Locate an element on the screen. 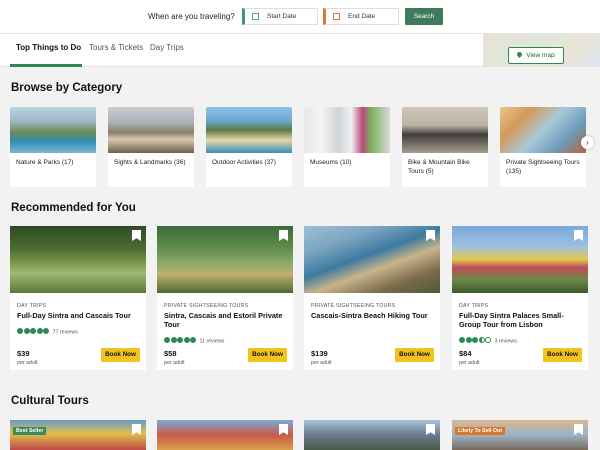 This screenshot has height=450, width=600. tour-price: $39 is located at coordinates (23, 353).